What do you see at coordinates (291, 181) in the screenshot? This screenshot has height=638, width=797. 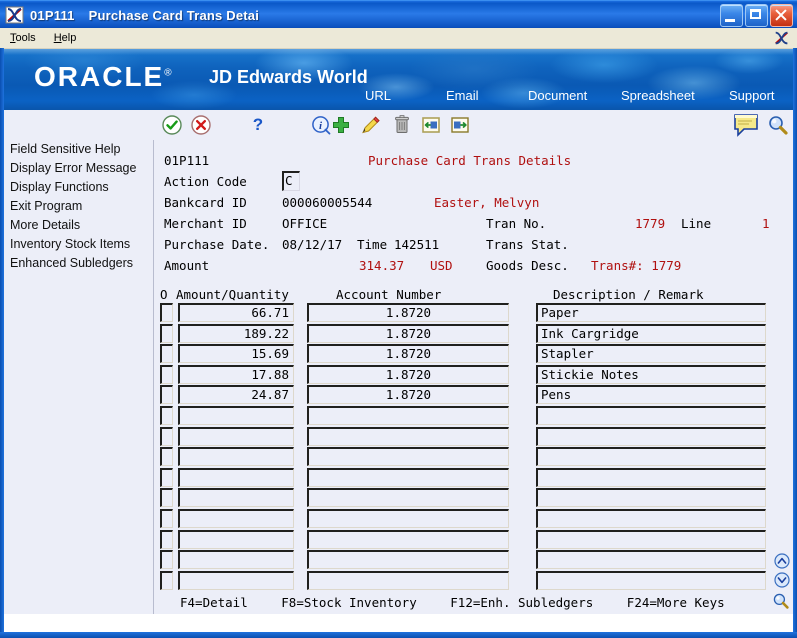 I see `action-code-input: C` at bounding box center [291, 181].